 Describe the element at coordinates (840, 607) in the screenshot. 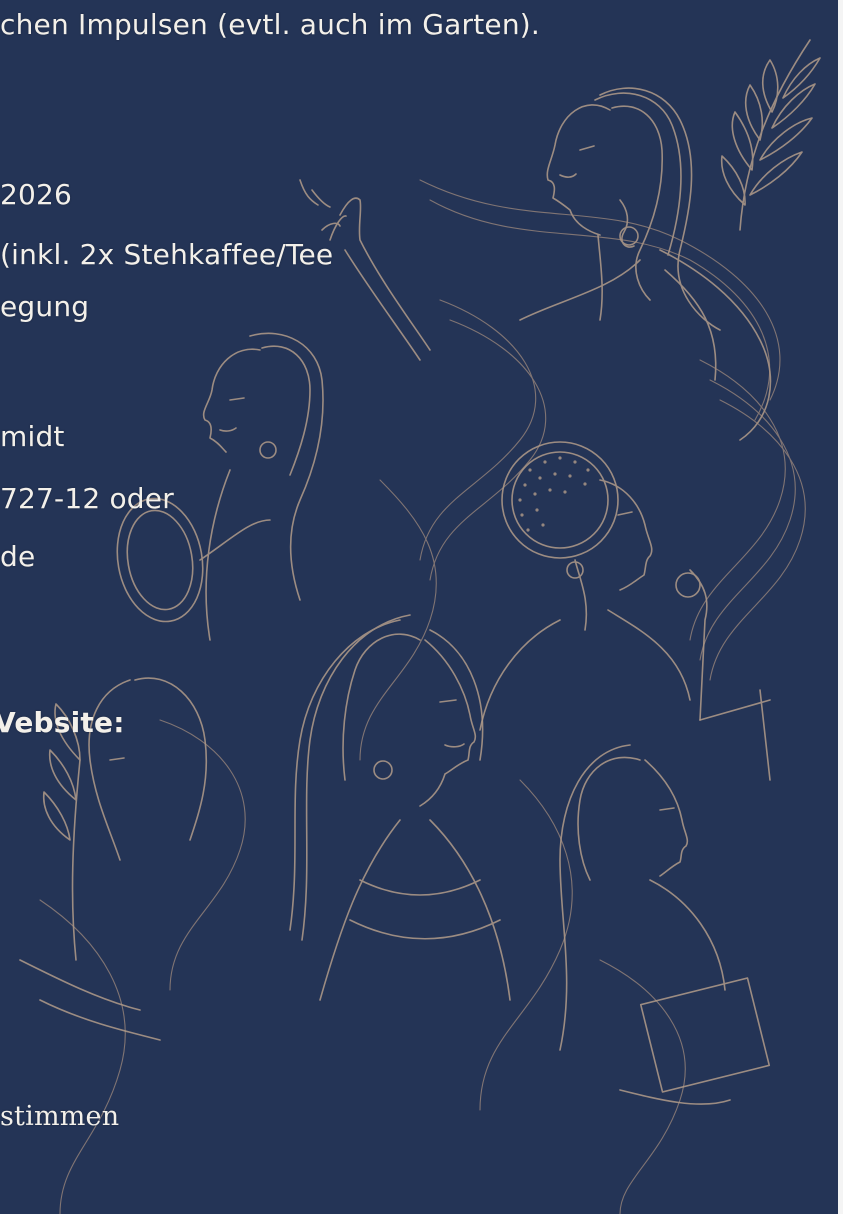

I see `page-edge` at that location.